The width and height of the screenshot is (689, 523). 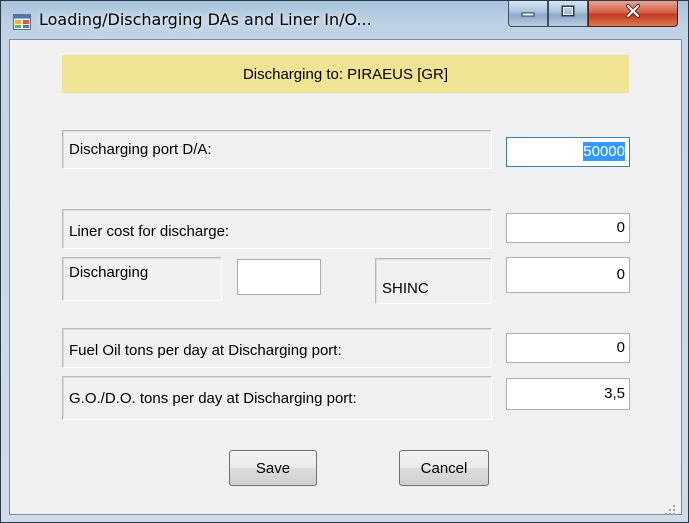 What do you see at coordinates (279, 277) in the screenshot?
I see `discharging-input` at bounding box center [279, 277].